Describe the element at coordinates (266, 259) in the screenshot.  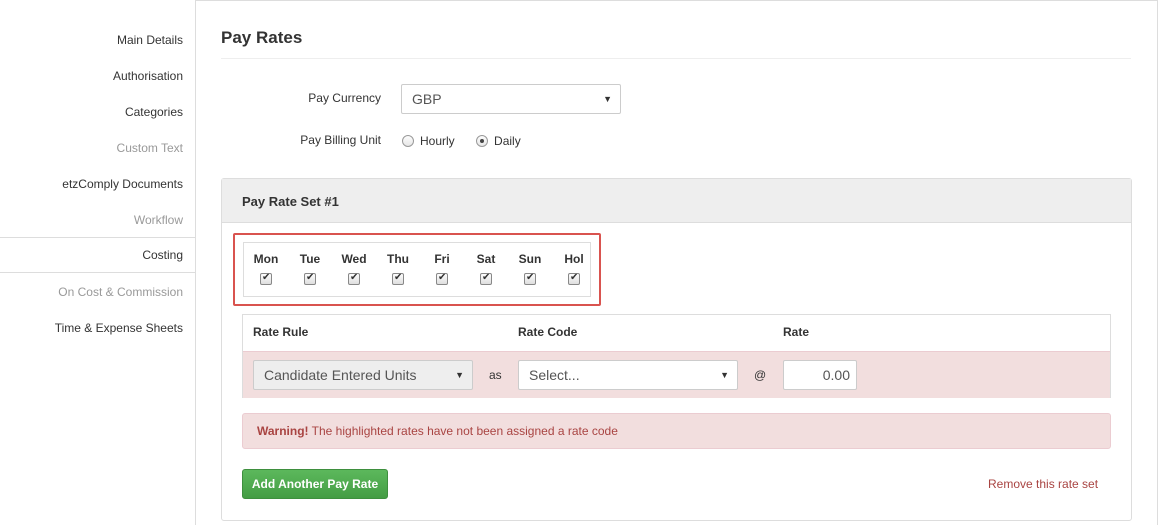
I see `day-label: Mon` at that location.